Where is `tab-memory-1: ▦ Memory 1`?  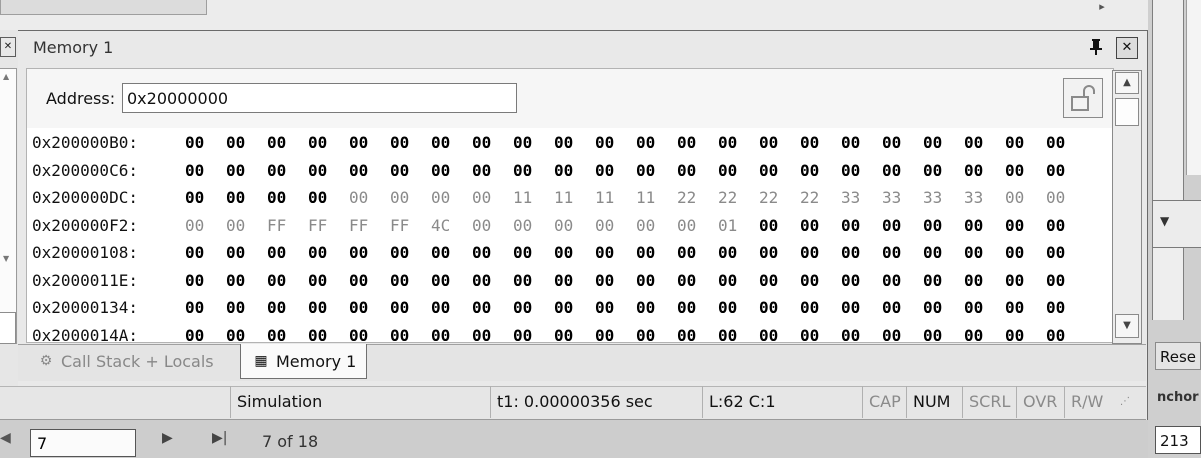
tab-memory-1: ▦ Memory 1 is located at coordinates (304, 361).